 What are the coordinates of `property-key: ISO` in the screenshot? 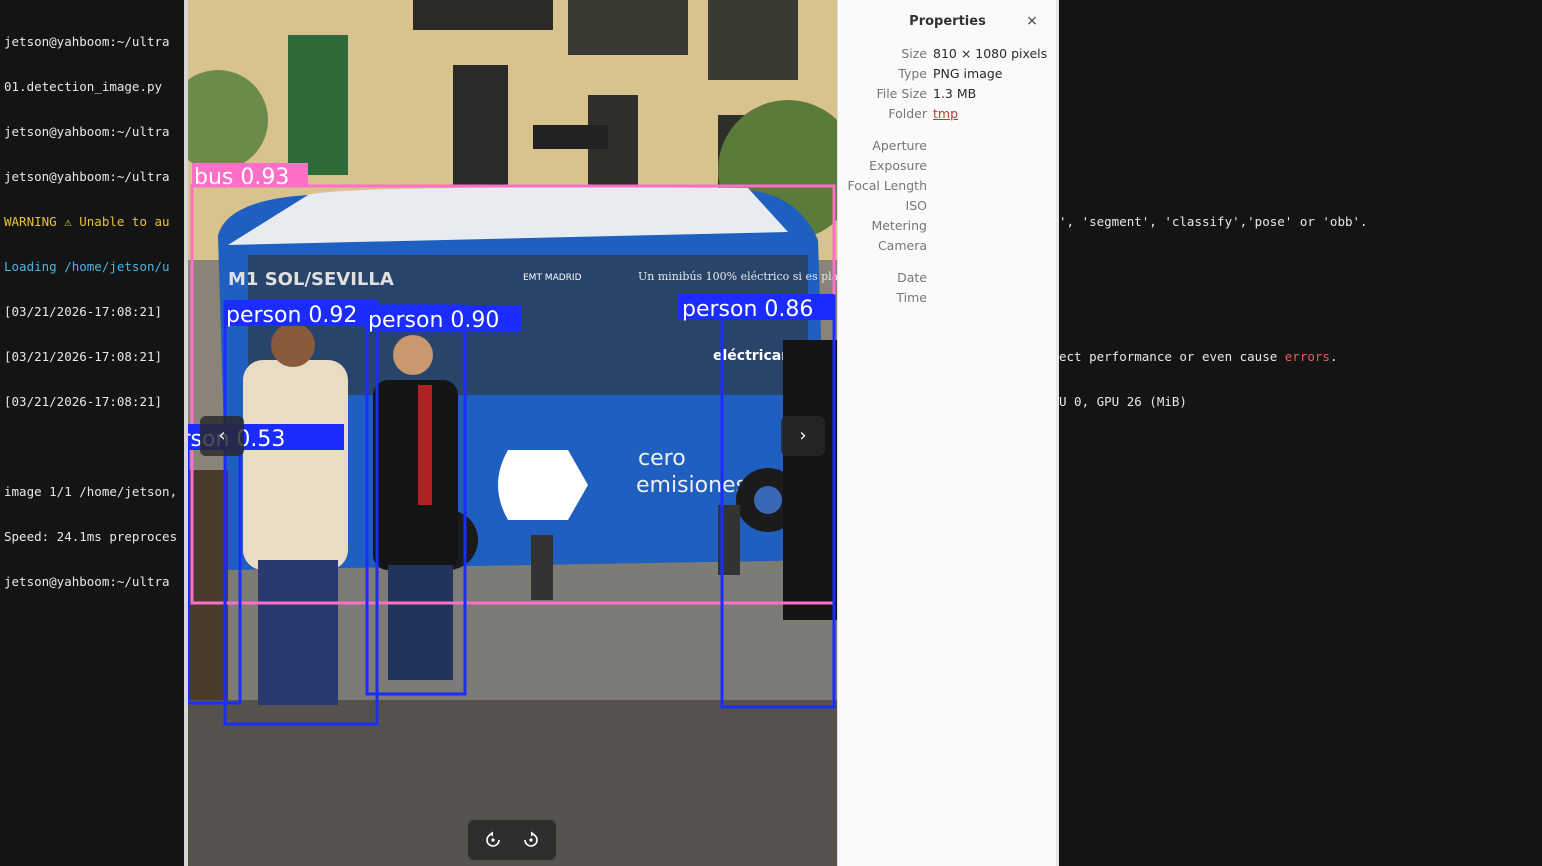 It's located at (916, 205).